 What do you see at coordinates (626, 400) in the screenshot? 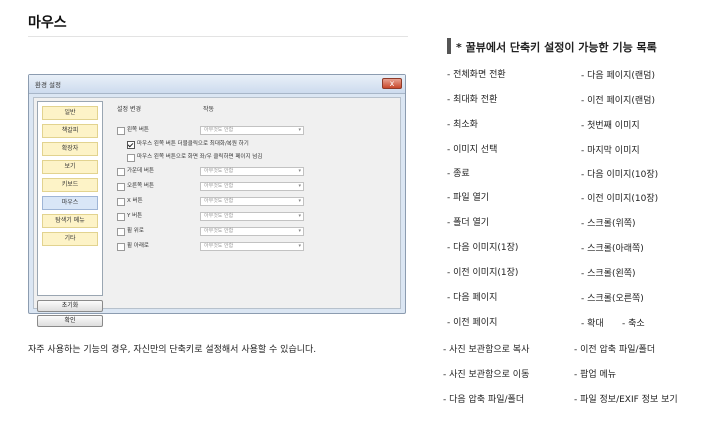
I see `list-item: - 파일 정보/EXIF 정보 보기` at bounding box center [626, 400].